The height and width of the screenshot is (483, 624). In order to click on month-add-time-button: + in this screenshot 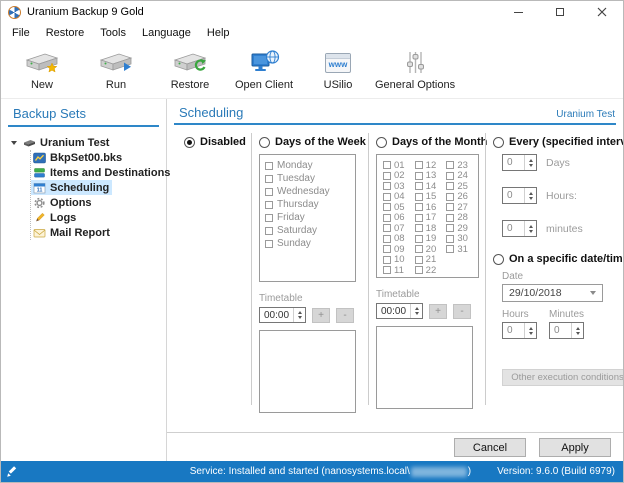, I will do `click(438, 311)`.